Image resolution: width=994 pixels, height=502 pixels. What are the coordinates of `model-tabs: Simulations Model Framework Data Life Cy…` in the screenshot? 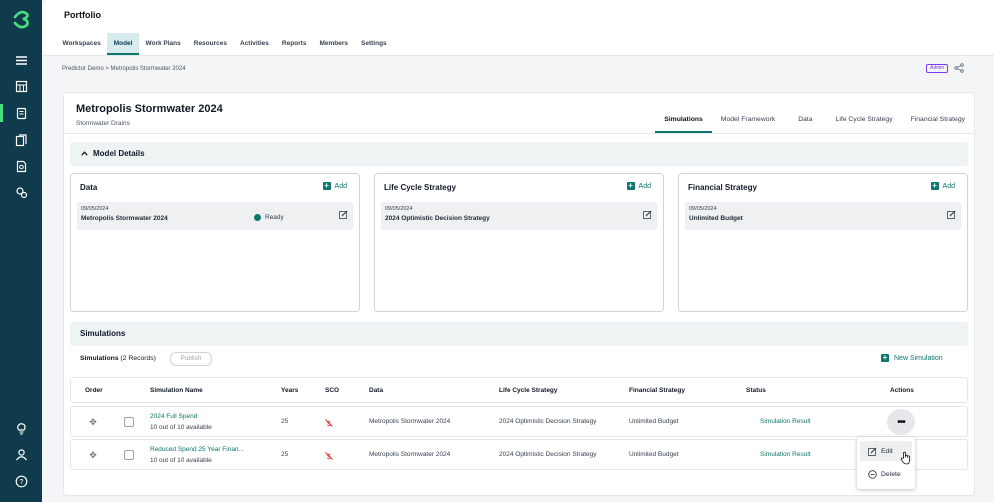 It's located at (814, 121).